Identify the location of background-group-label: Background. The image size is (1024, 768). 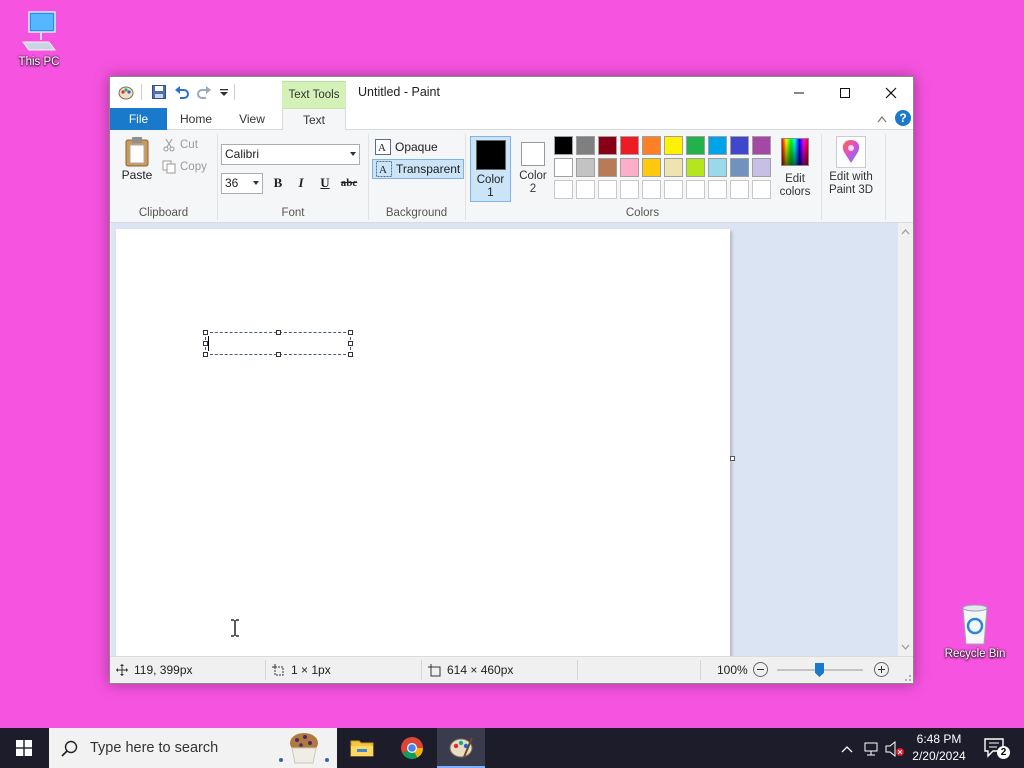
(416, 213).